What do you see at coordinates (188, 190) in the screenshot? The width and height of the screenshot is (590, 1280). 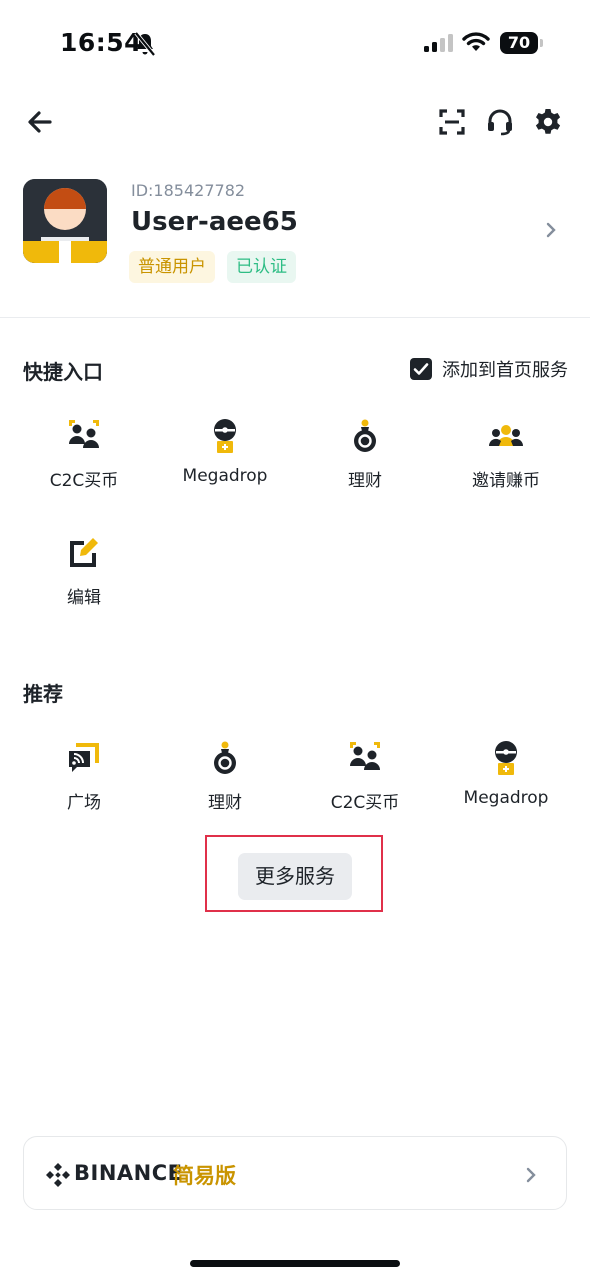 I see `user-id: ID:185427782` at bounding box center [188, 190].